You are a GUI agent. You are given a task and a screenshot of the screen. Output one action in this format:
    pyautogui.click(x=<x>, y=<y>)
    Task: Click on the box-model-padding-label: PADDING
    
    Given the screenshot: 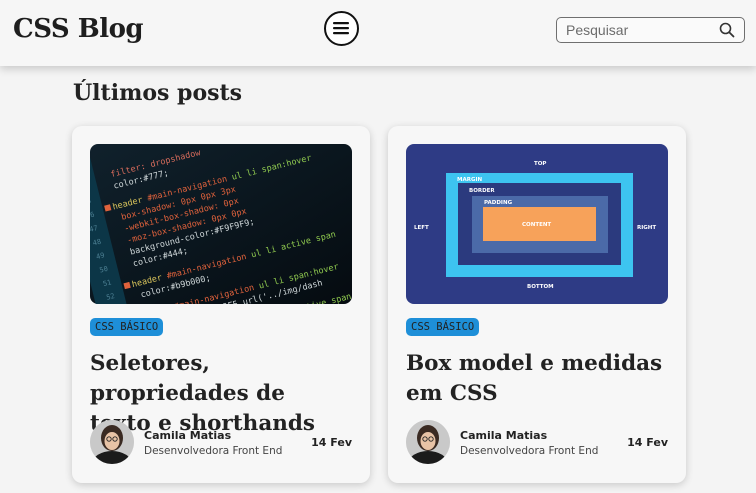 What is the action you would take?
    pyautogui.click(x=498, y=203)
    